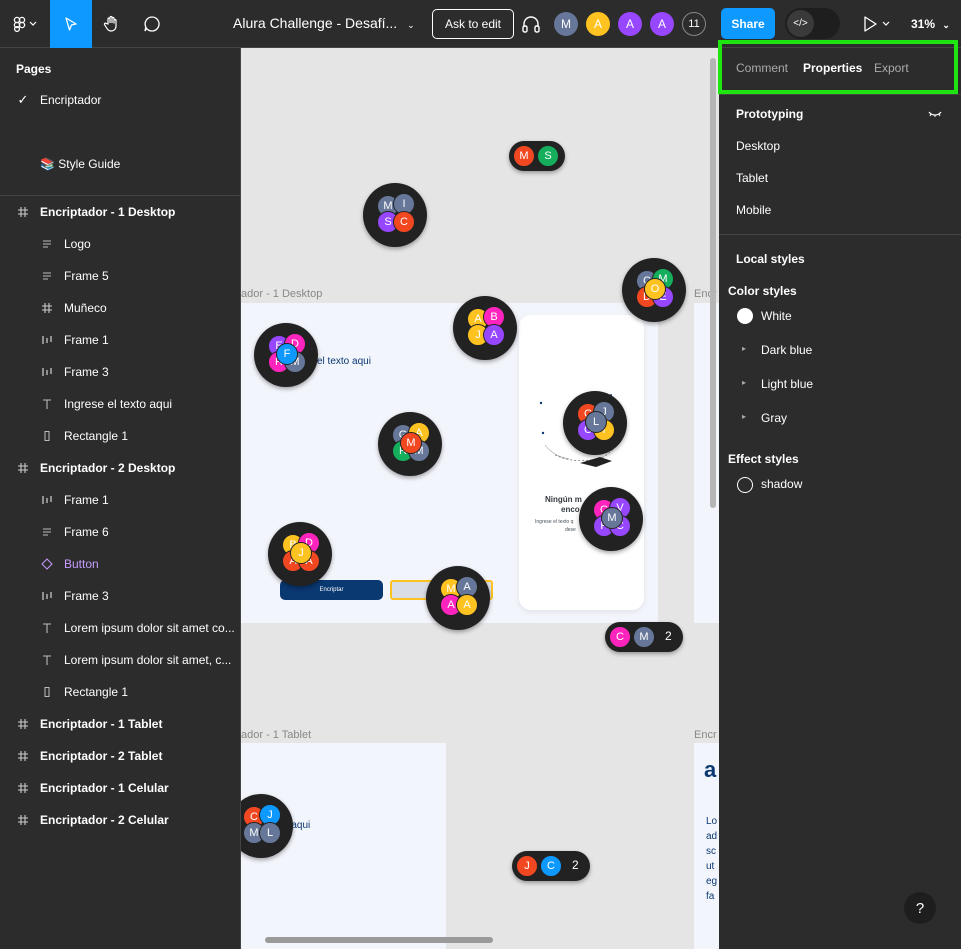  Describe the element at coordinates (410, 444) in the screenshot. I see `collaborator-cursor-cluster: GARMM` at that location.